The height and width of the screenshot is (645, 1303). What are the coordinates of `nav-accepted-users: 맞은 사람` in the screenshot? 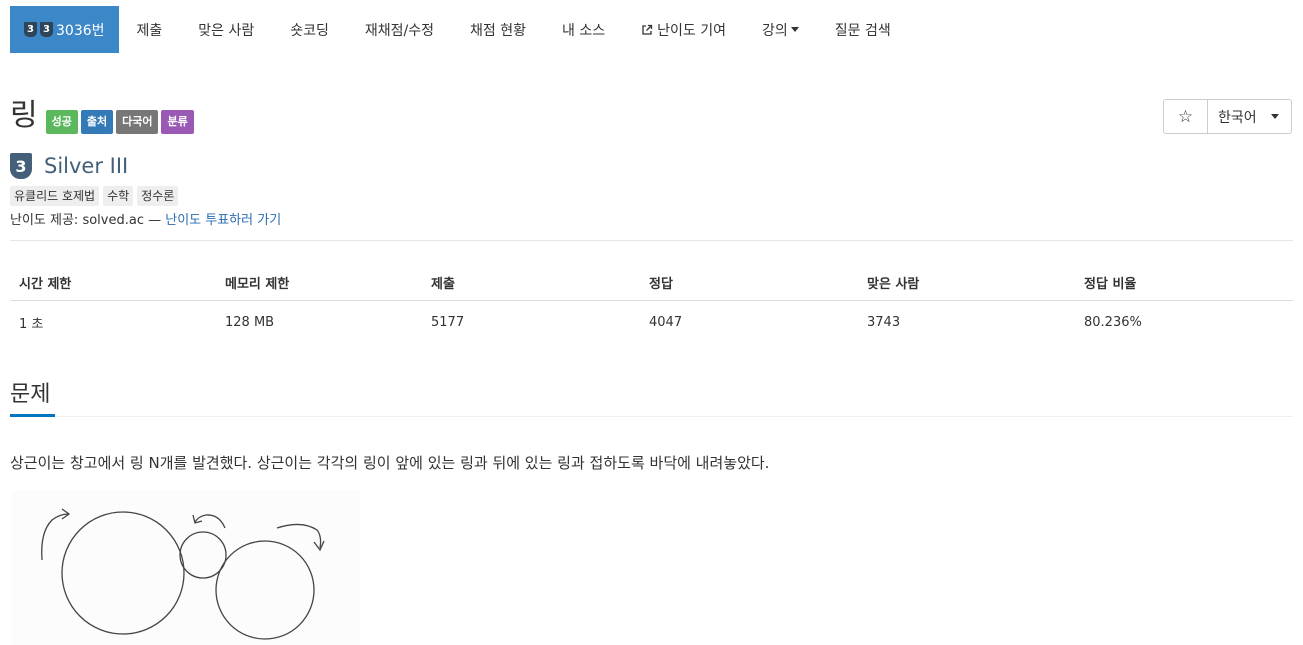 It's located at (226, 29).